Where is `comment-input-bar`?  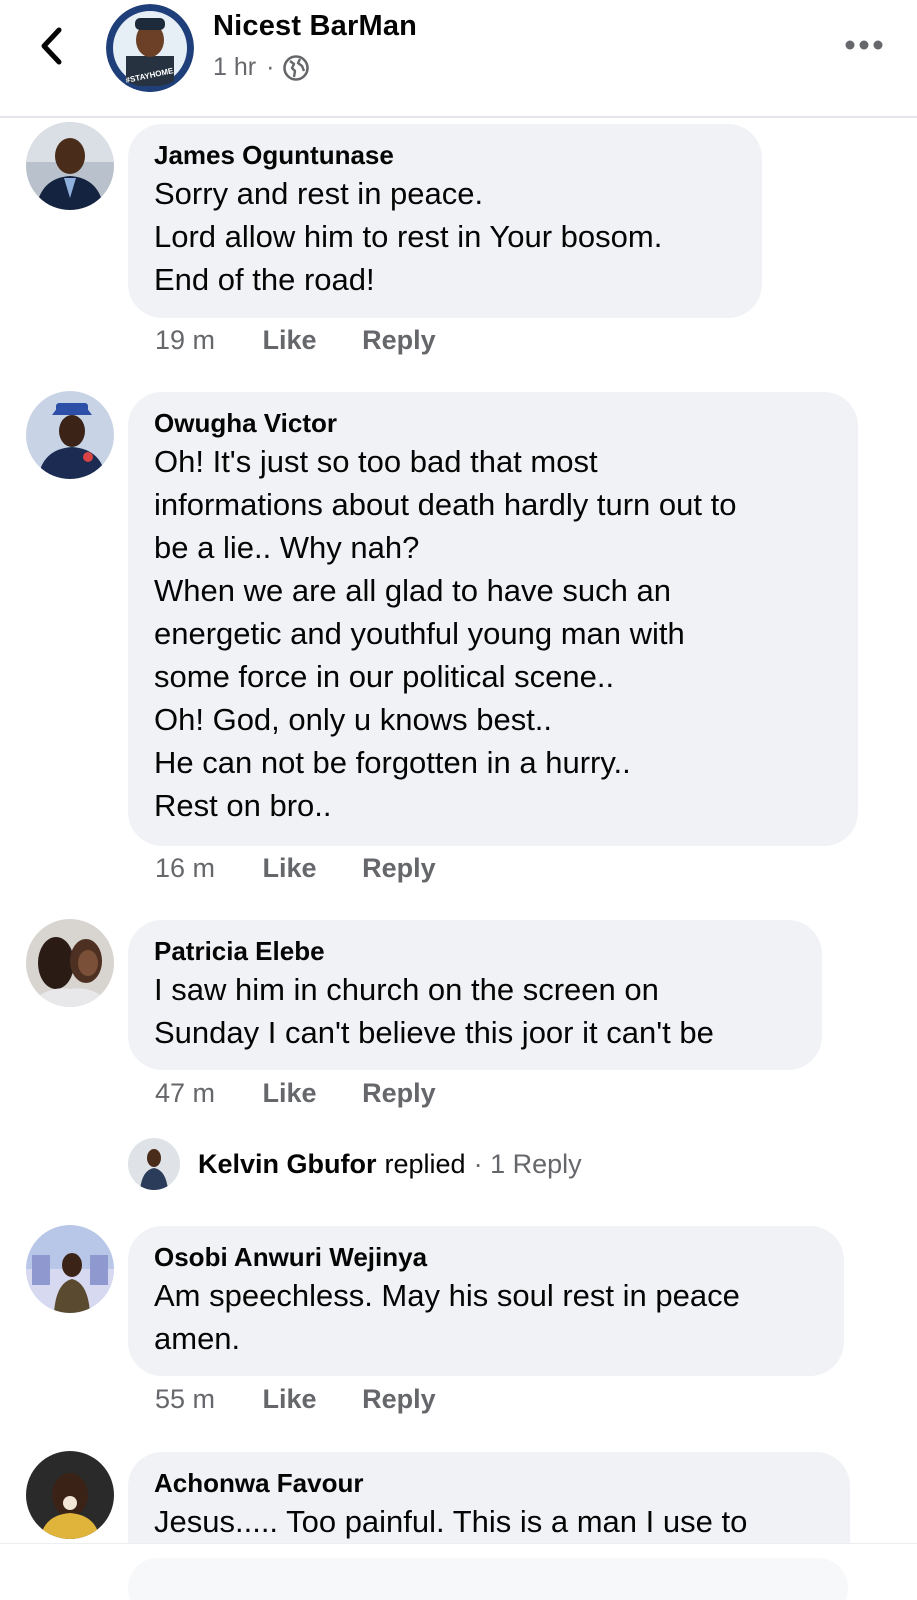
comment-input-bar is located at coordinates (458, 1571).